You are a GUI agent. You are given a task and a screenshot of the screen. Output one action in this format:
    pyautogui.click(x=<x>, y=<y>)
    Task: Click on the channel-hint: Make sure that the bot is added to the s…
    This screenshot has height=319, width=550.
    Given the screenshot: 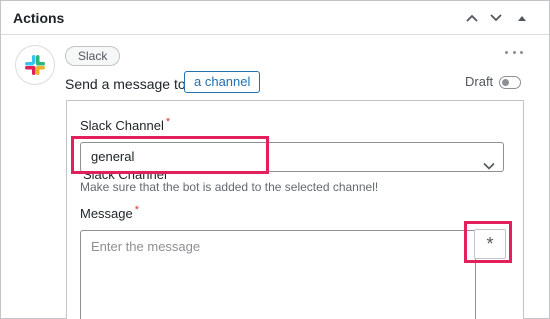 What is the action you would take?
    pyautogui.click(x=229, y=187)
    